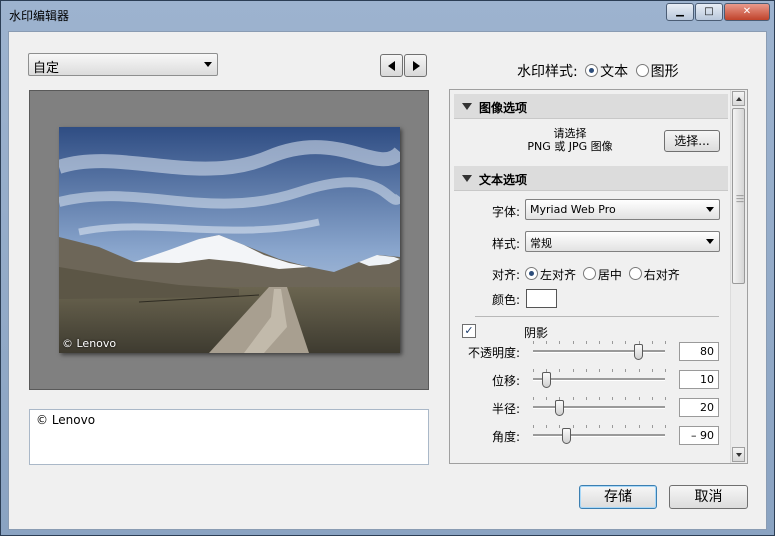 The height and width of the screenshot is (536, 775). Describe the element at coordinates (609, 275) in the screenshot. I see `align-center-label: 居中` at that location.